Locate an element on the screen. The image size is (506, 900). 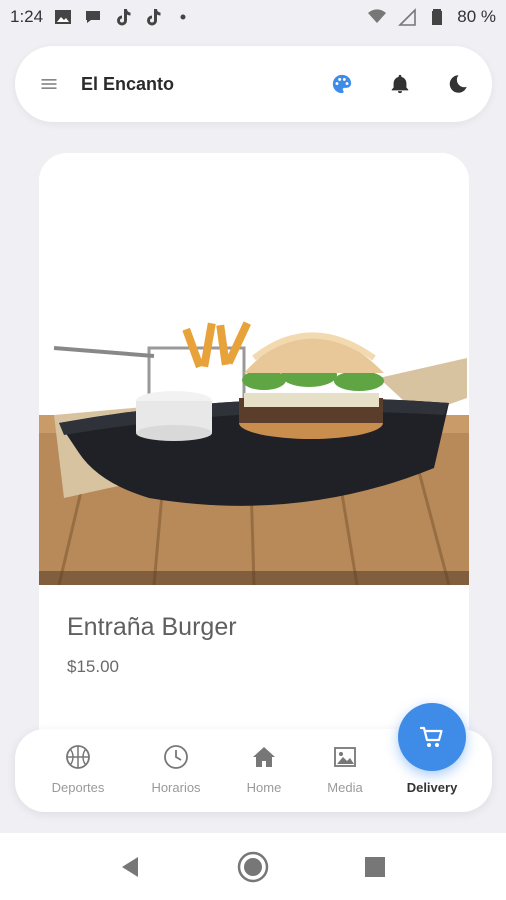
status-time: 1:24 is located at coordinates (27, 16).